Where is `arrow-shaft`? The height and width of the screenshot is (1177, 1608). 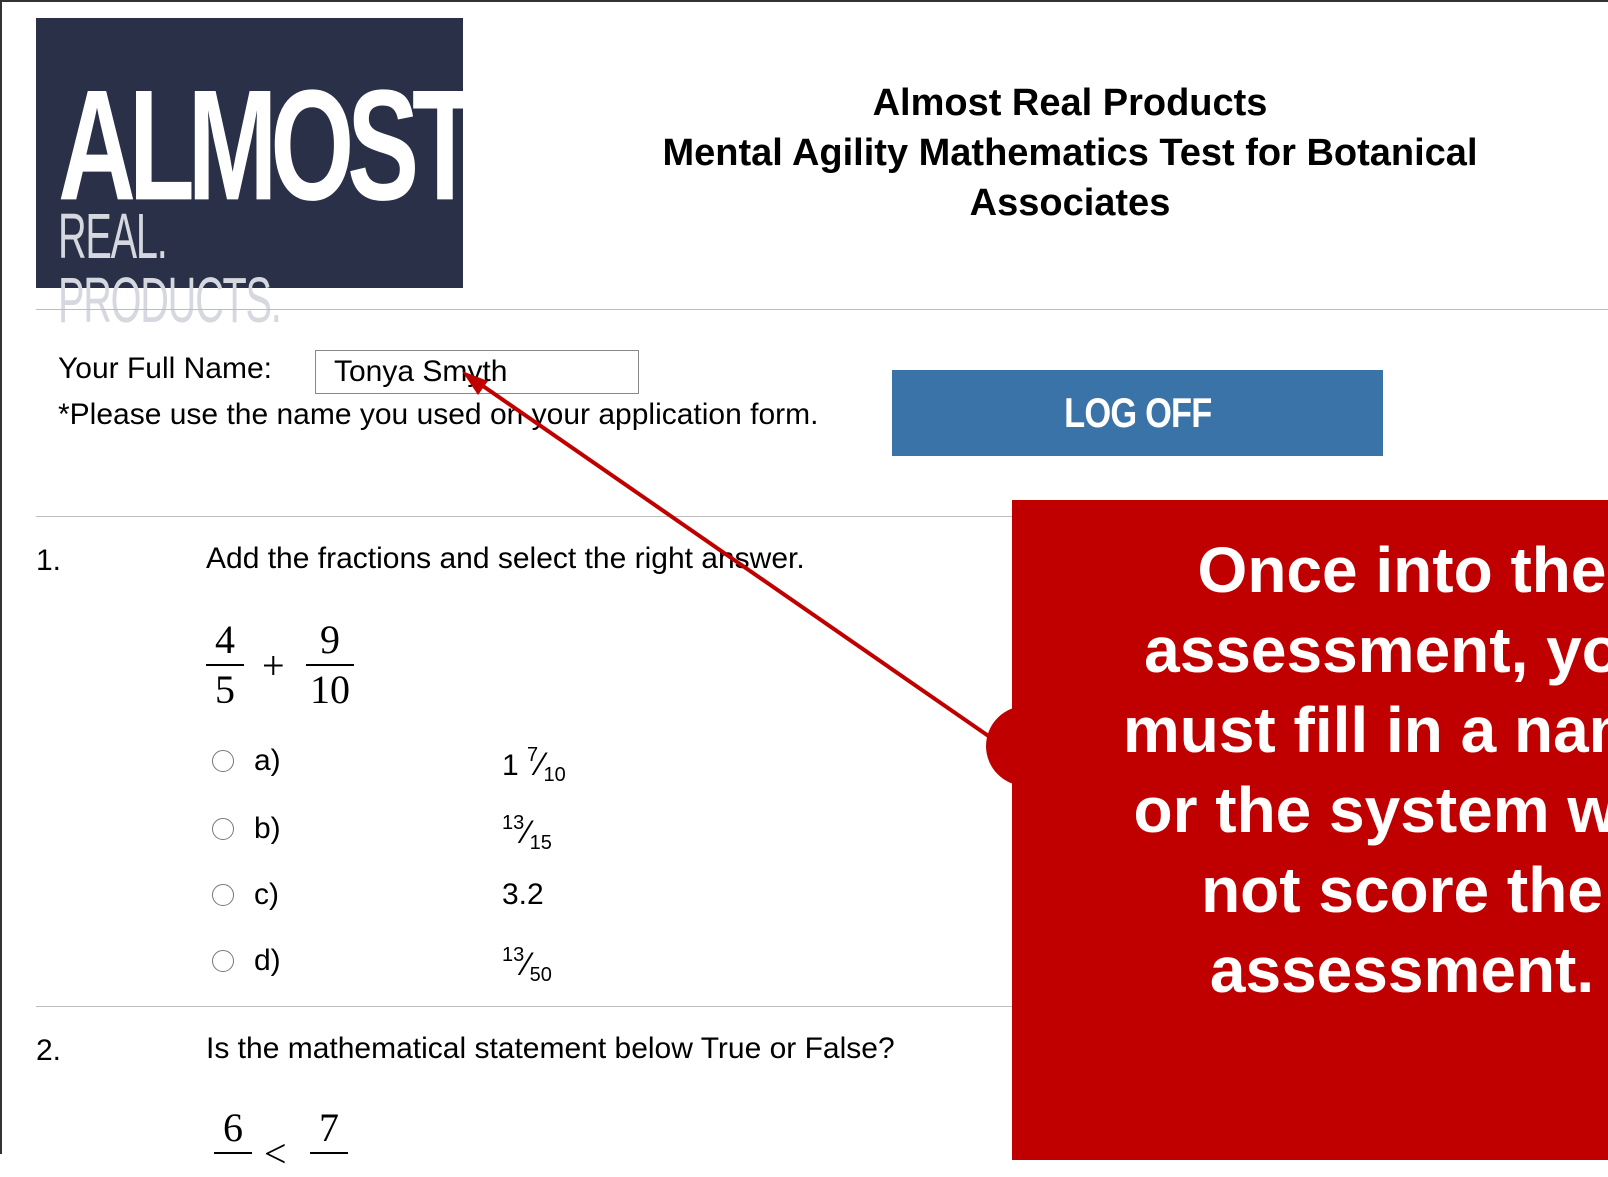 arrow-shaft is located at coordinates (735, 560).